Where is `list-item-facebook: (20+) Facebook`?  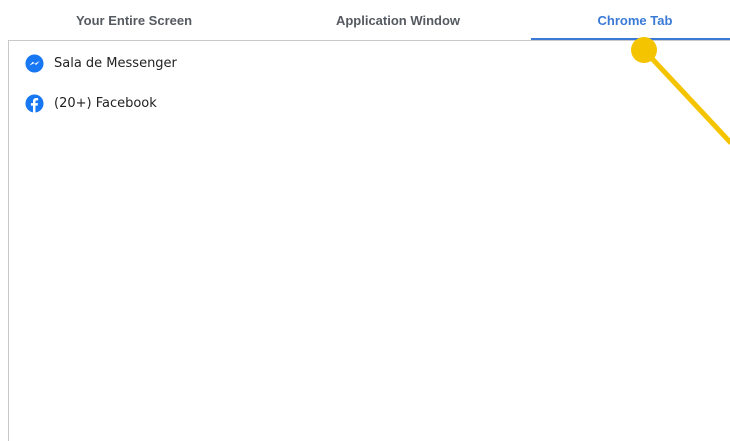 list-item-facebook: (20+) Facebook is located at coordinates (91, 103).